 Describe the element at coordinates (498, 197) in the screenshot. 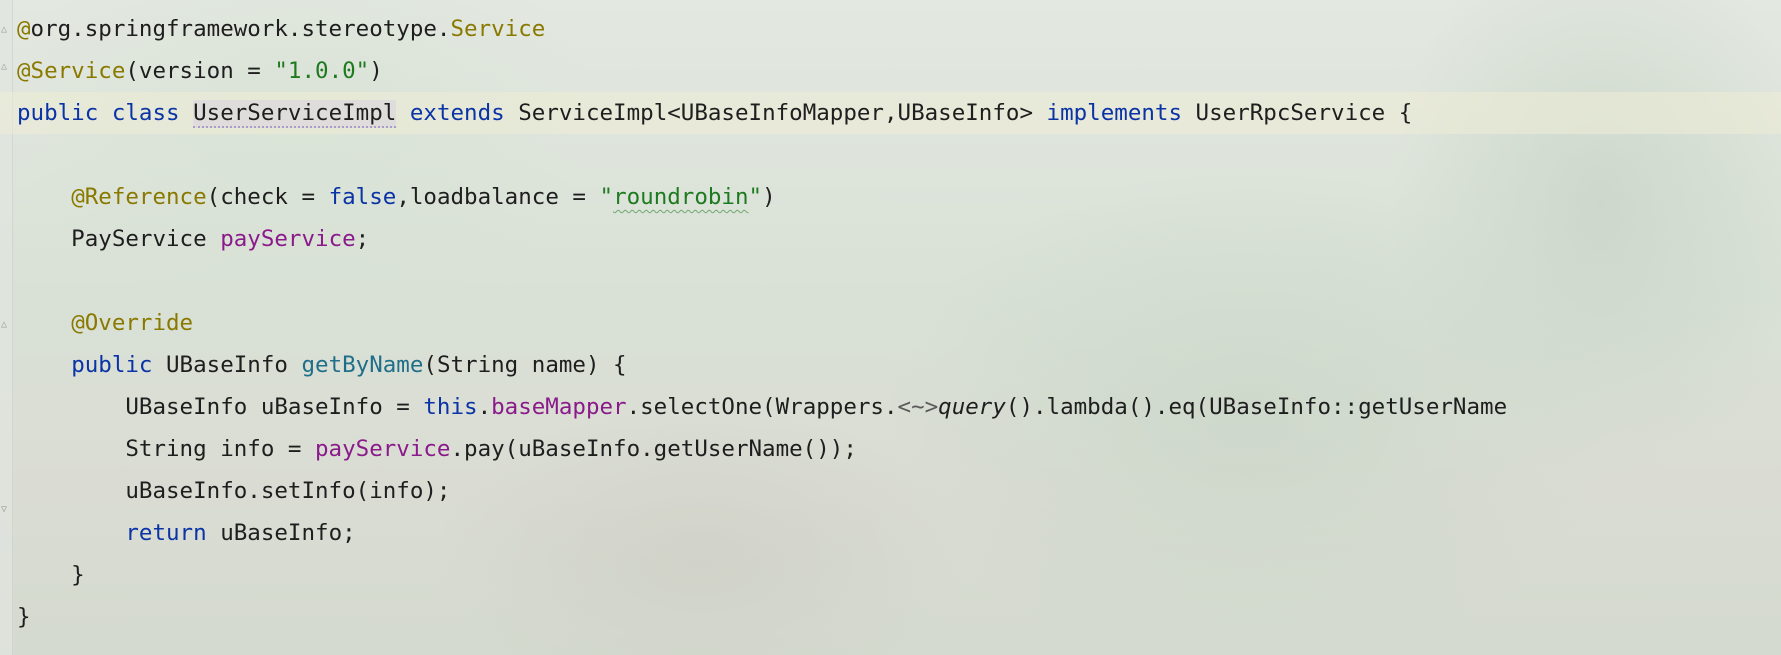

I see `code-token: ,loadbalance =` at that location.